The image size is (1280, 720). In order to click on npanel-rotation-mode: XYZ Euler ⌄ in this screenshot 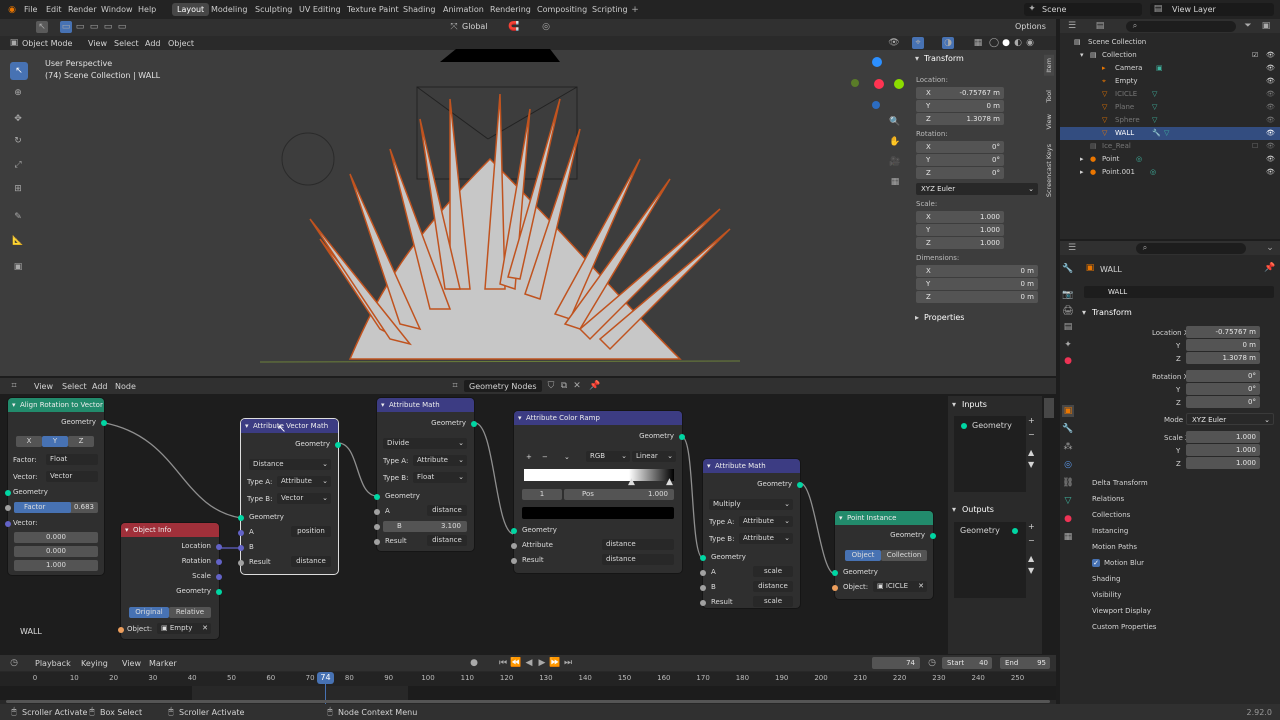, I will do `click(977, 189)`.